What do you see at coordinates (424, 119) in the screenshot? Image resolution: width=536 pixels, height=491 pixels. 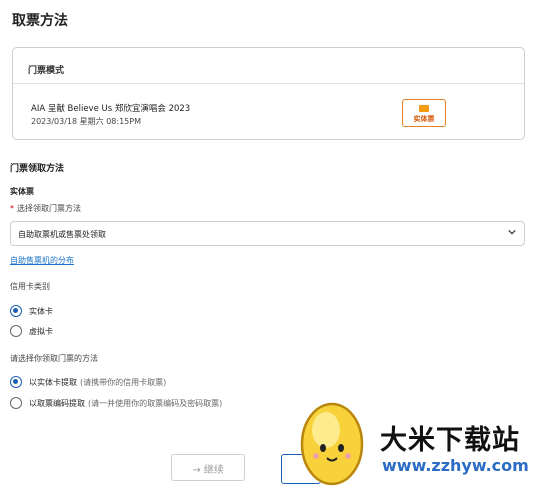 I see `ticket-type-label: 实体票` at bounding box center [424, 119].